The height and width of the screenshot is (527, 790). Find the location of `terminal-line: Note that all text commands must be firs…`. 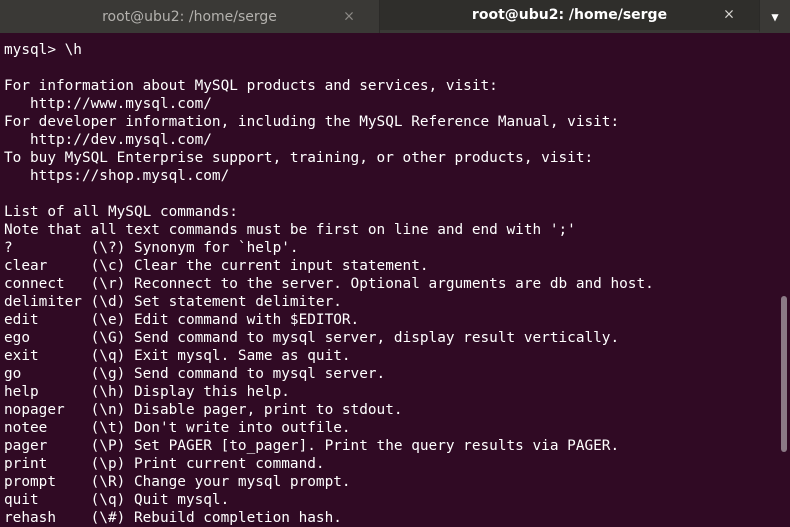

terminal-line: Note that all text commands must be firs… is located at coordinates (290, 230).